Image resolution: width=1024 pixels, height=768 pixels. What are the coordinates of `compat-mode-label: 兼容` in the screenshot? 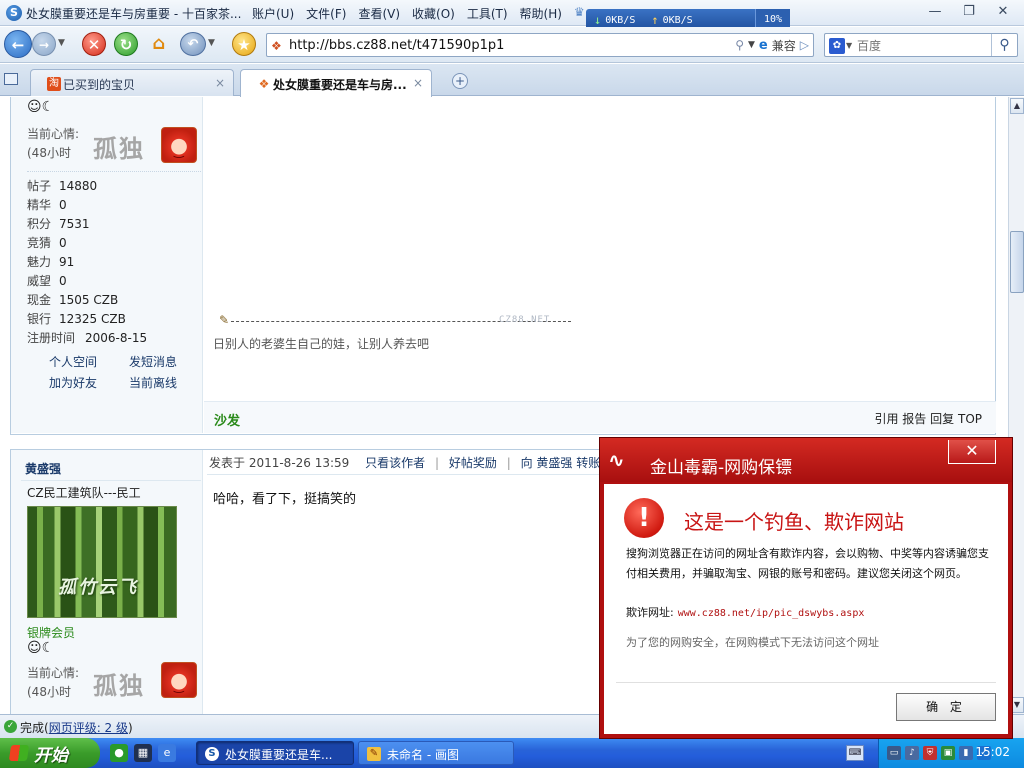 It's located at (784, 45).